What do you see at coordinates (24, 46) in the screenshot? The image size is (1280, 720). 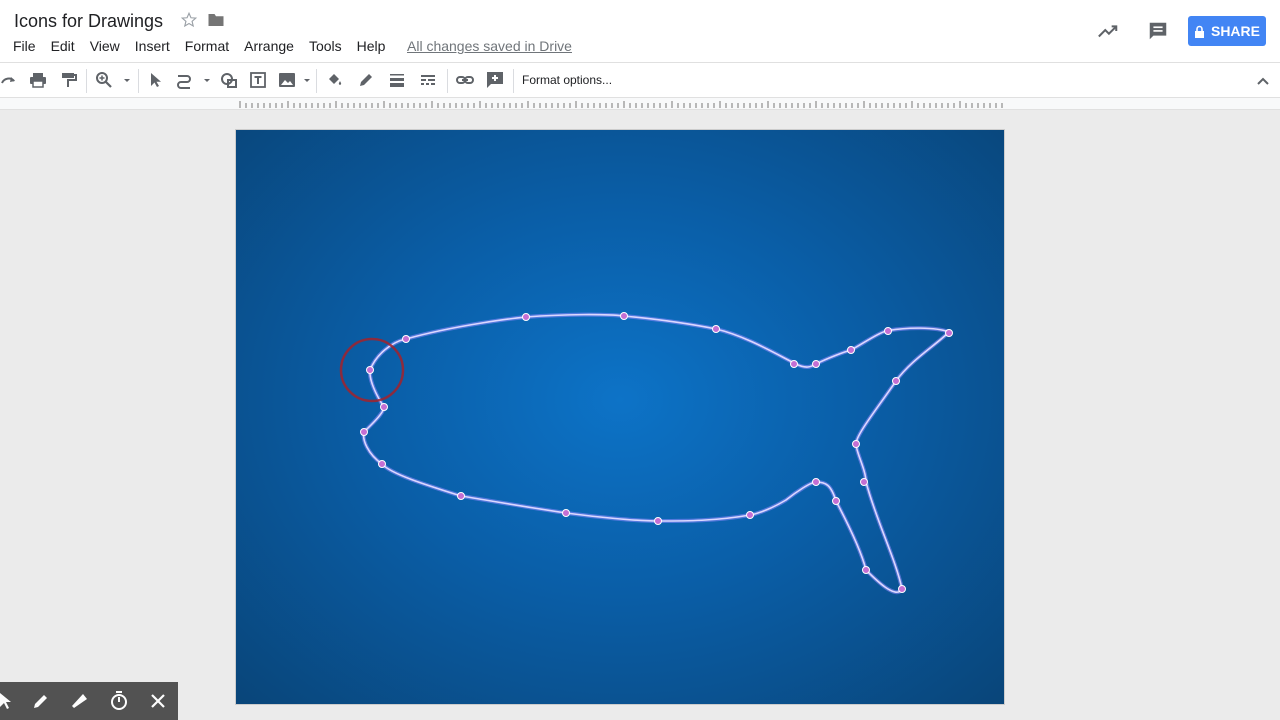 I see `menu-file: File` at bounding box center [24, 46].